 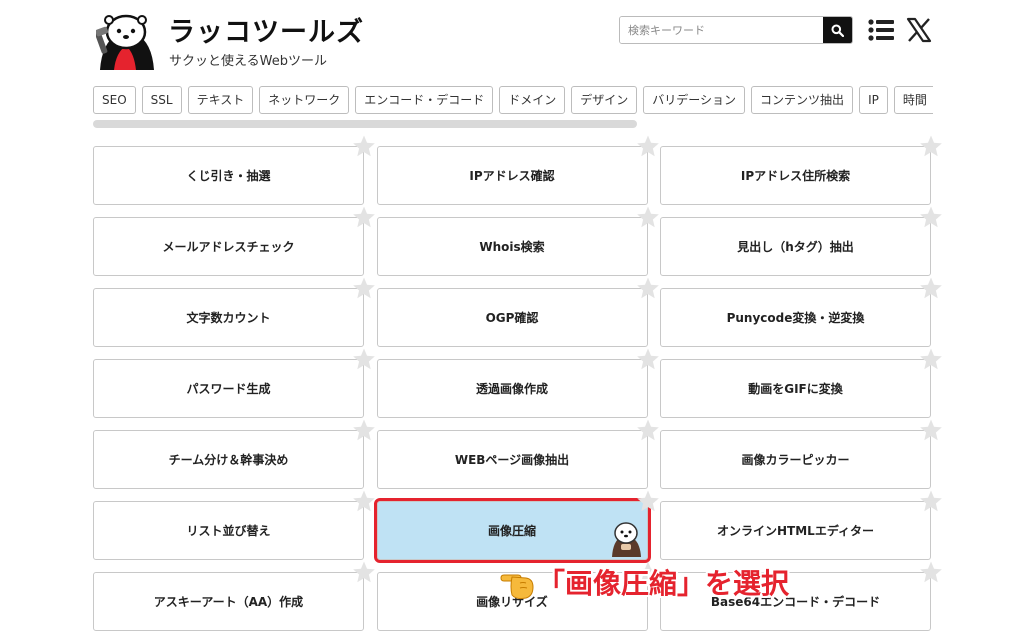 I want to click on tag-scrollbar-thumb, so click(x=365, y=124).